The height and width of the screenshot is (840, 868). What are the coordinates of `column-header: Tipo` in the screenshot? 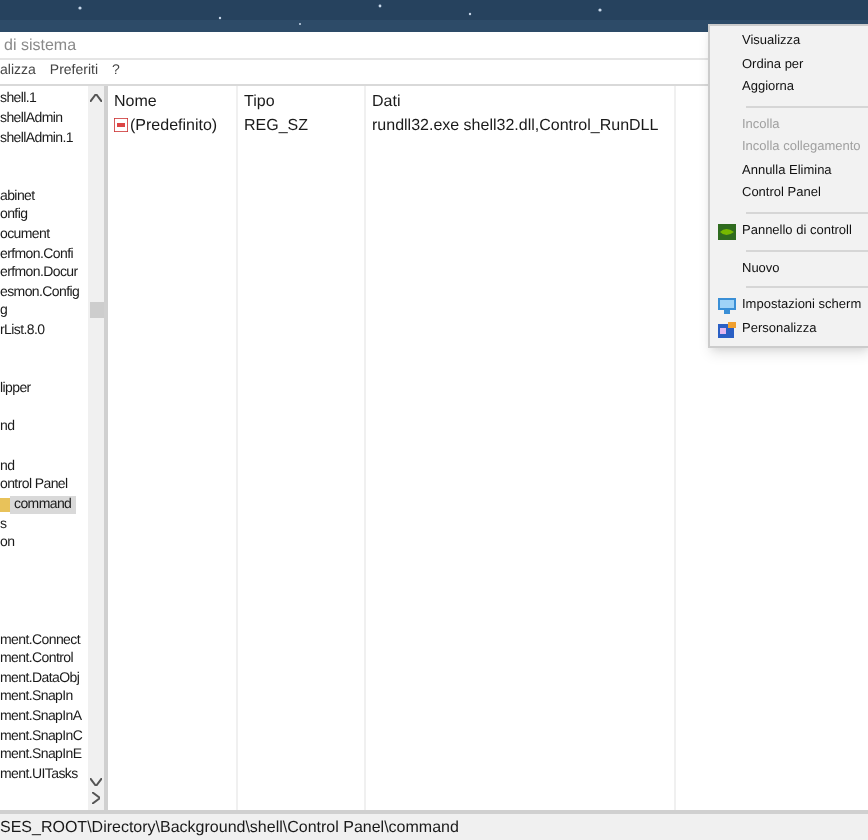 It's located at (304, 102).